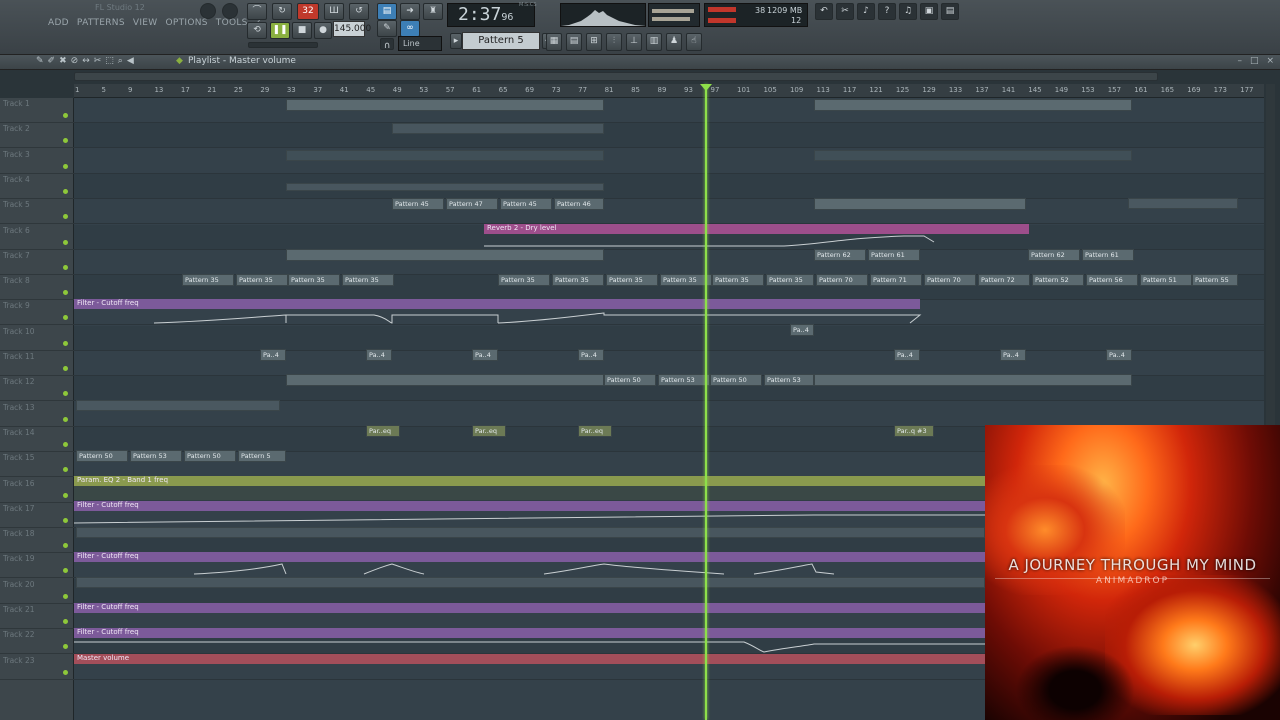 The image size is (1280, 720). What do you see at coordinates (1215, 280) in the screenshot?
I see `track8-pattern55: Pattern 55` at bounding box center [1215, 280].